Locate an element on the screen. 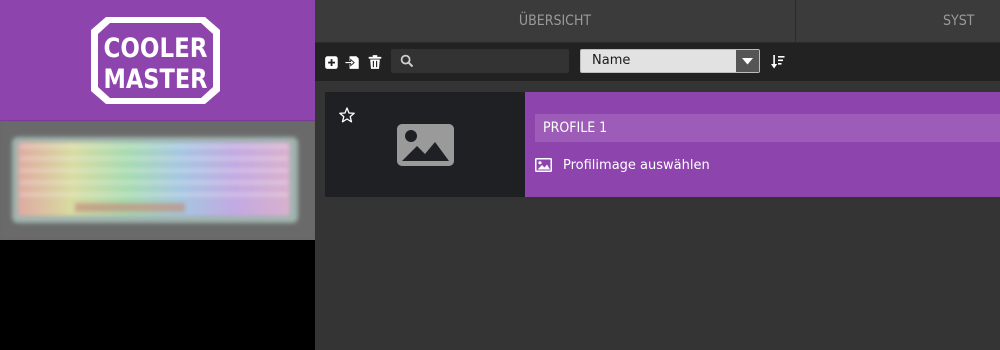  import-profile-icon is located at coordinates (353, 62).